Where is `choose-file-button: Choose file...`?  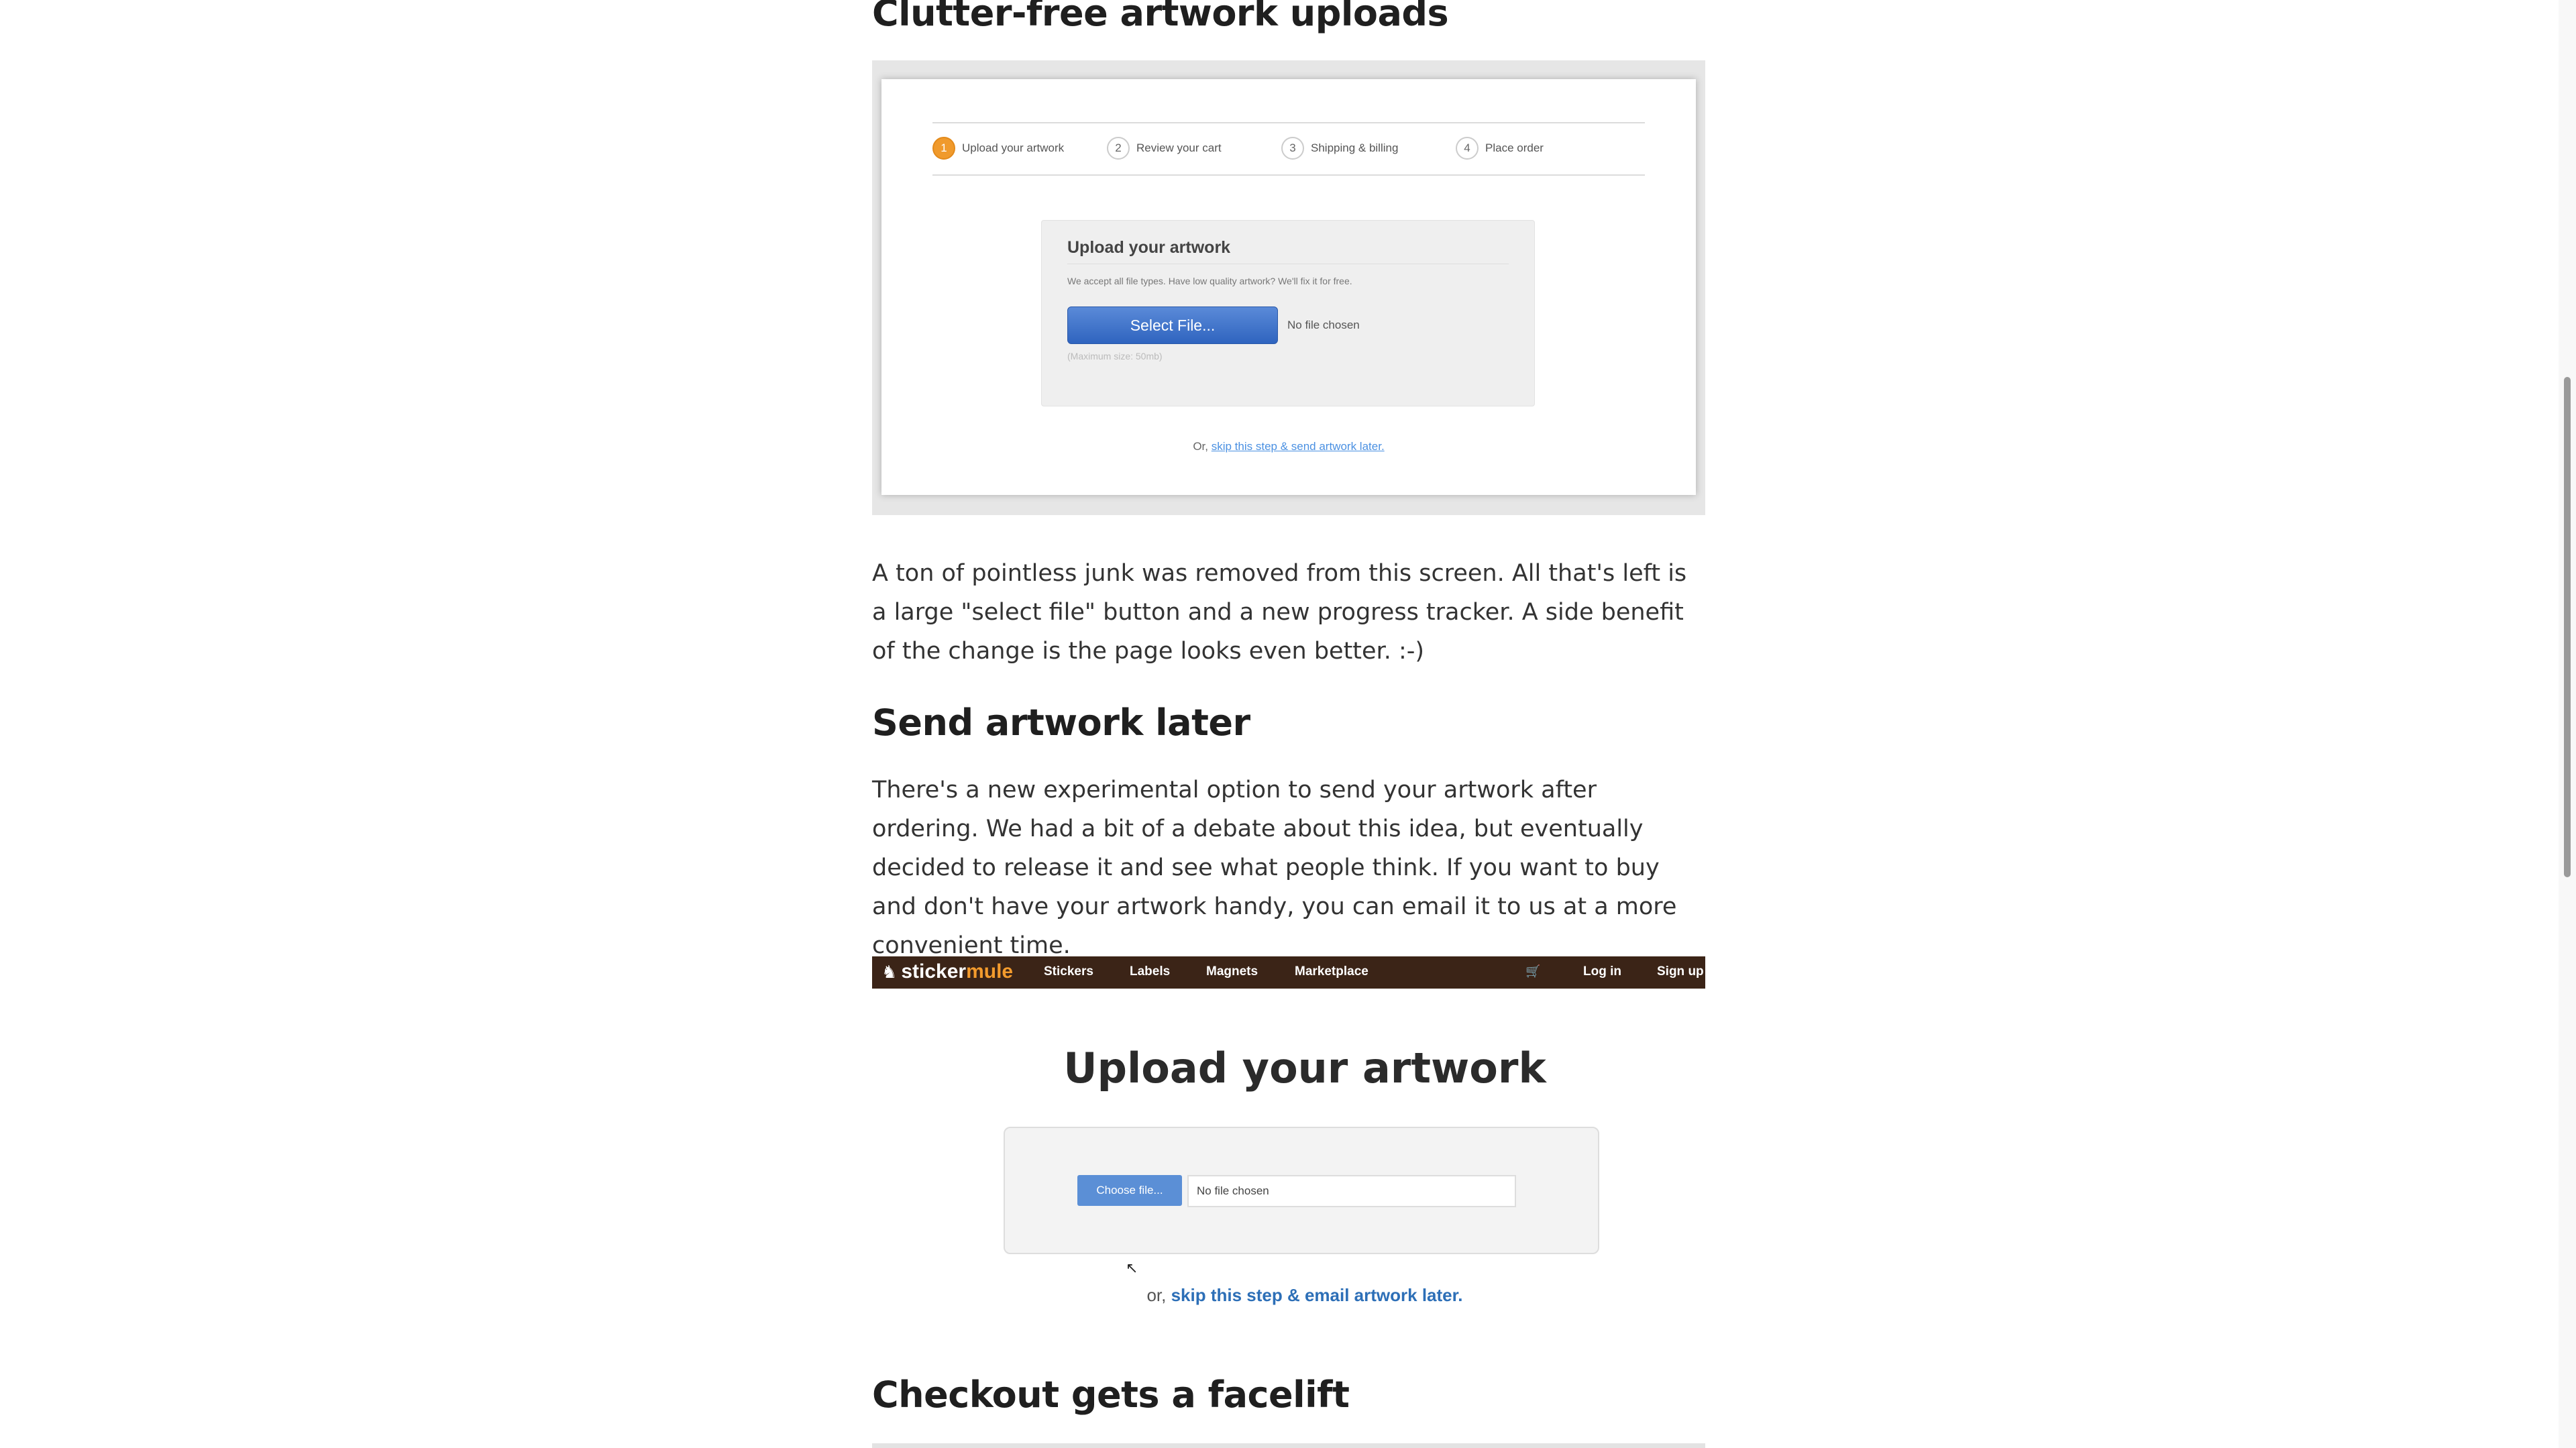
choose-file-button: Choose file... is located at coordinates (1129, 1190).